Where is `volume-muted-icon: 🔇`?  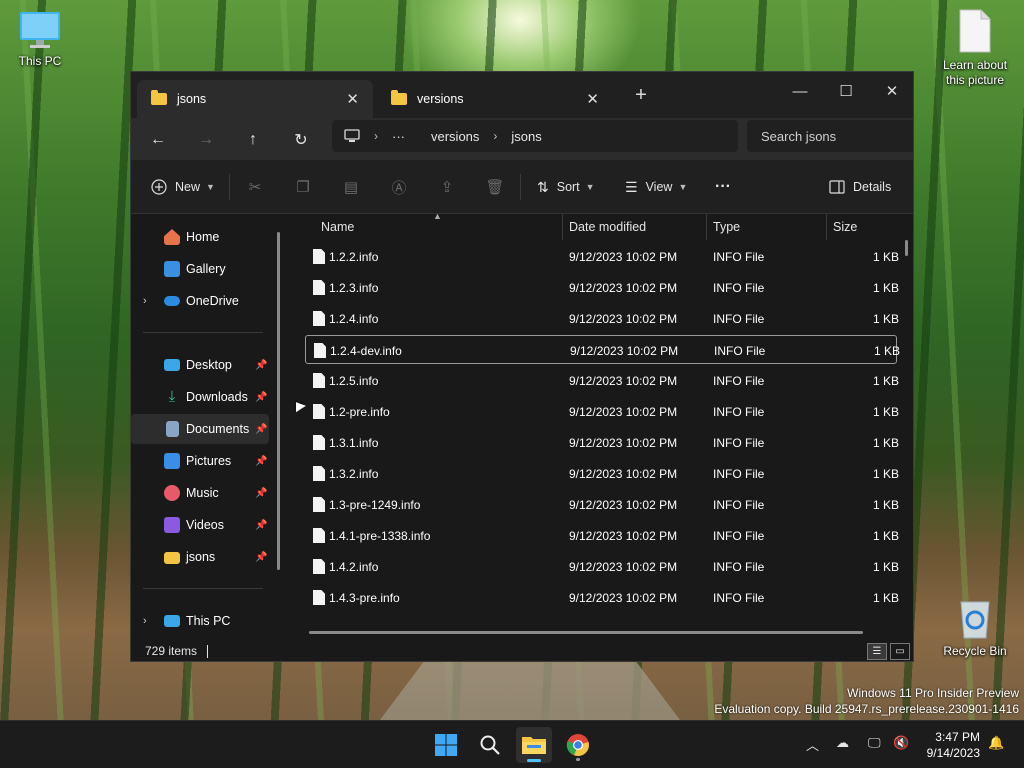 volume-muted-icon: 🔇 is located at coordinates (901, 743).